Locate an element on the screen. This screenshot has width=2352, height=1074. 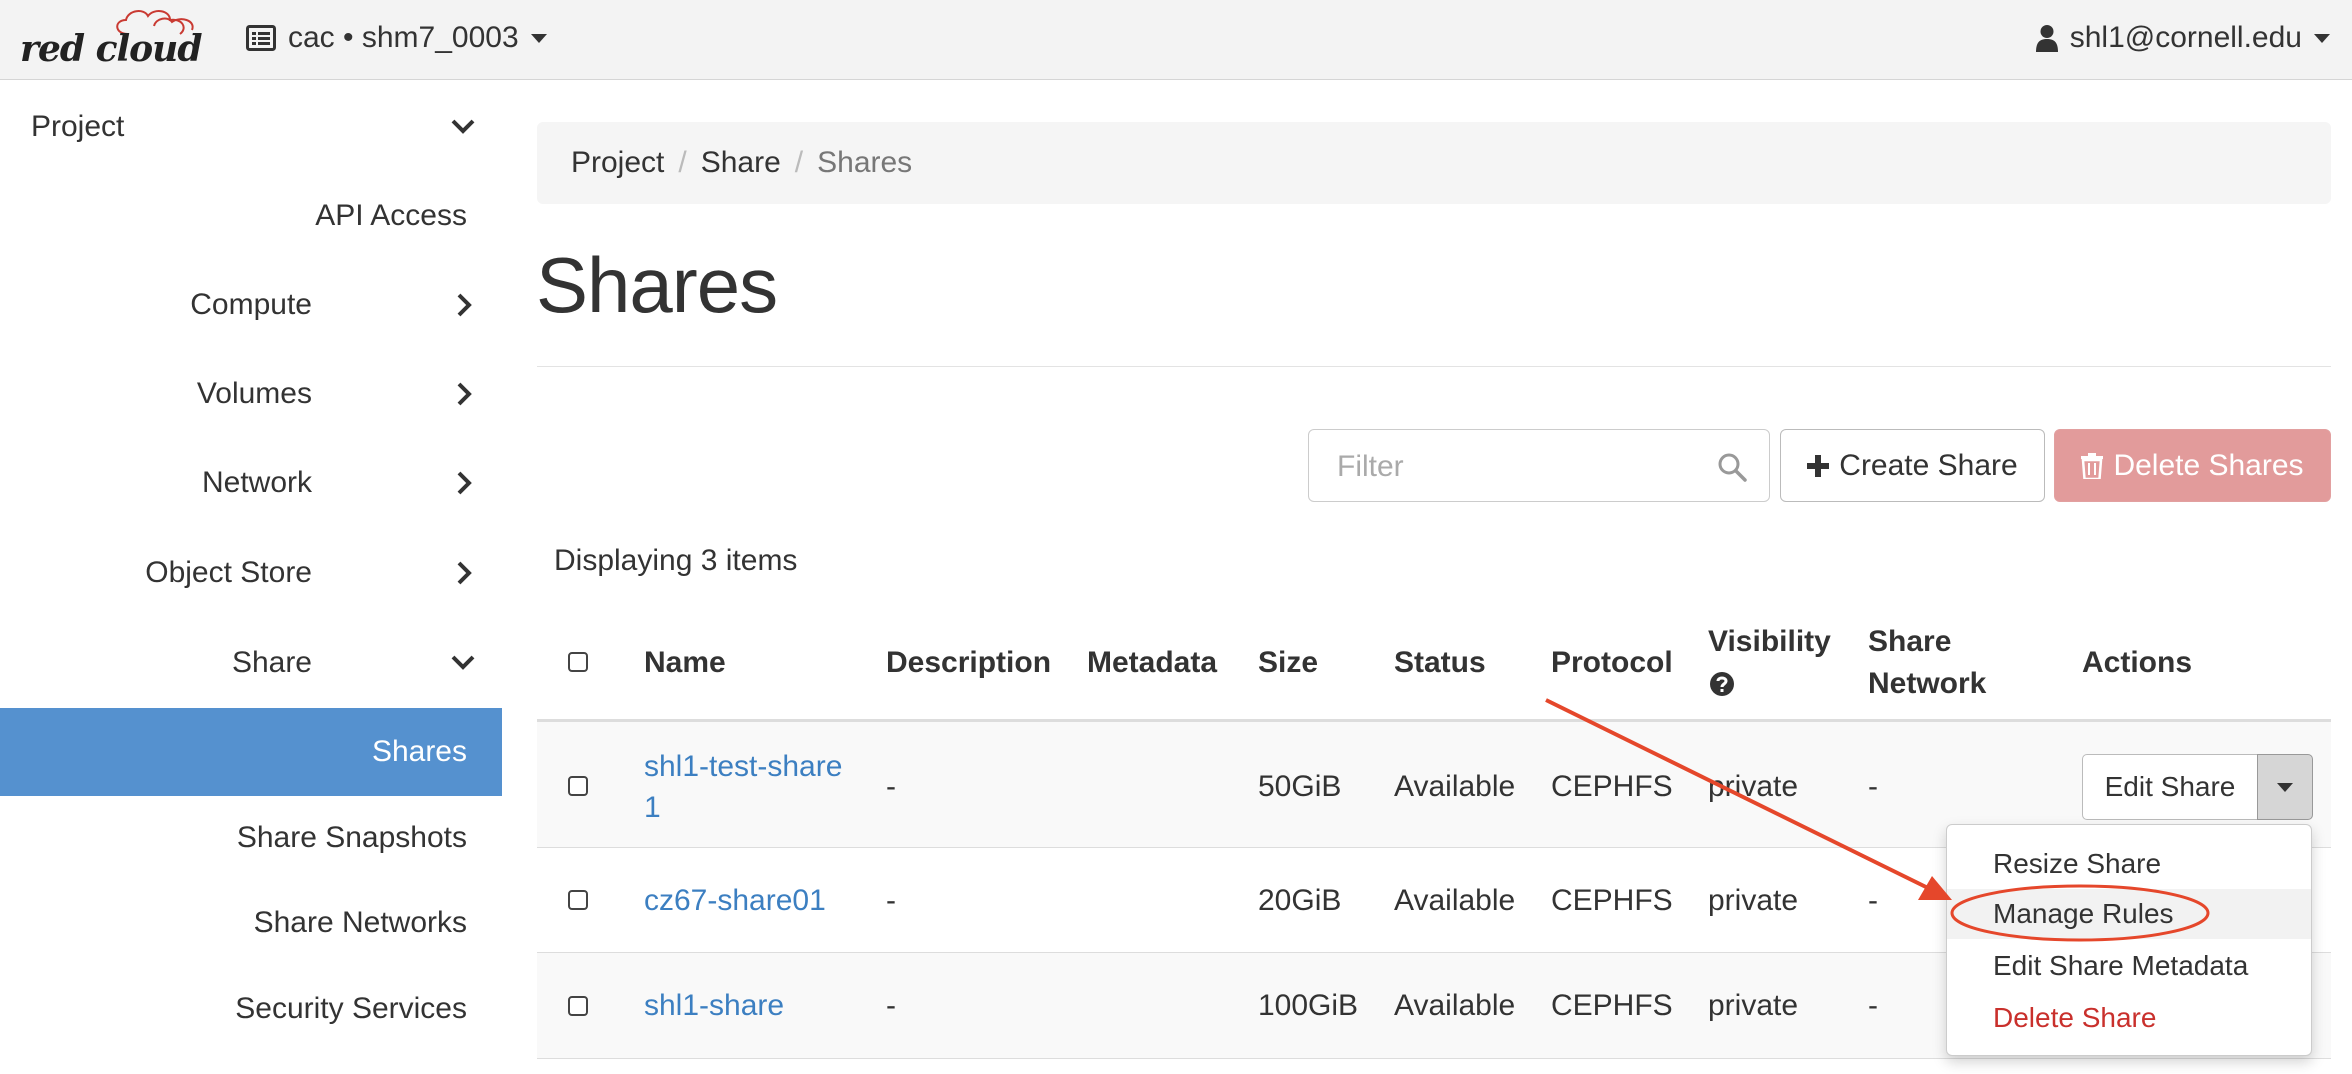
create-share-label: Create Share is located at coordinates (1928, 465).